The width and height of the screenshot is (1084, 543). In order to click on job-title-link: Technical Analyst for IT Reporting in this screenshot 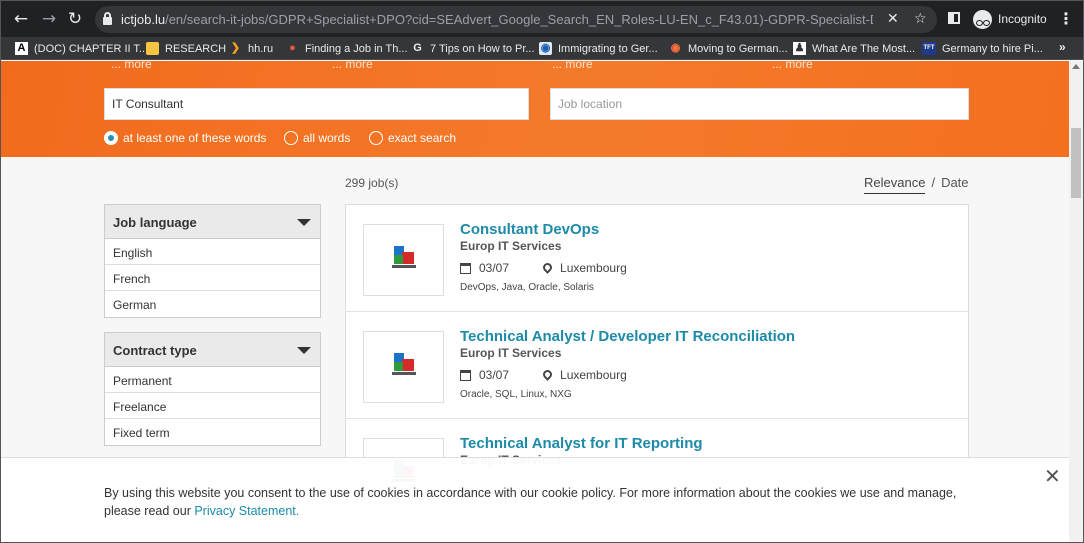, I will do `click(581, 443)`.